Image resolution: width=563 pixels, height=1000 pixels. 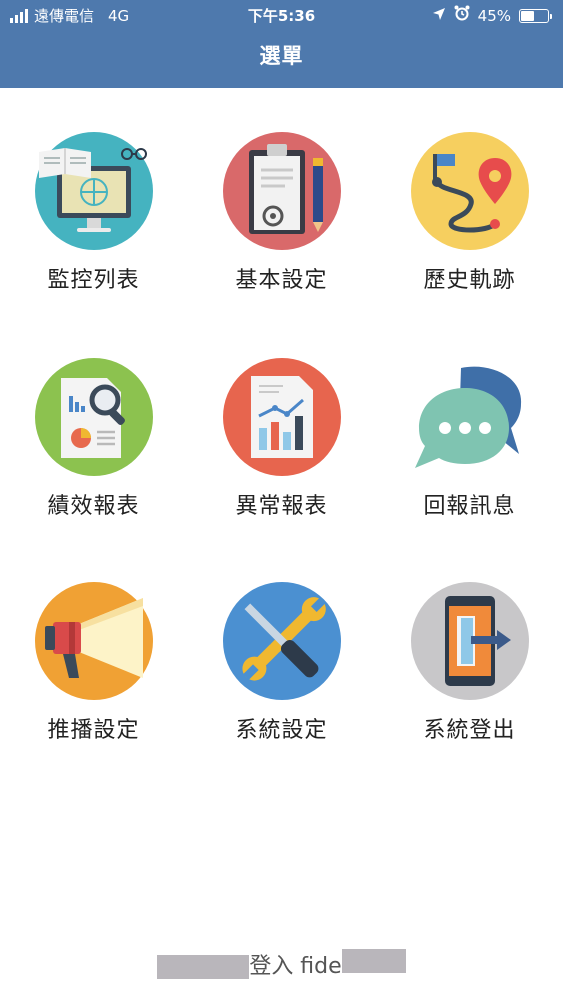 I want to click on menu-item-report-message: 回報訊息, so click(x=469, y=443).